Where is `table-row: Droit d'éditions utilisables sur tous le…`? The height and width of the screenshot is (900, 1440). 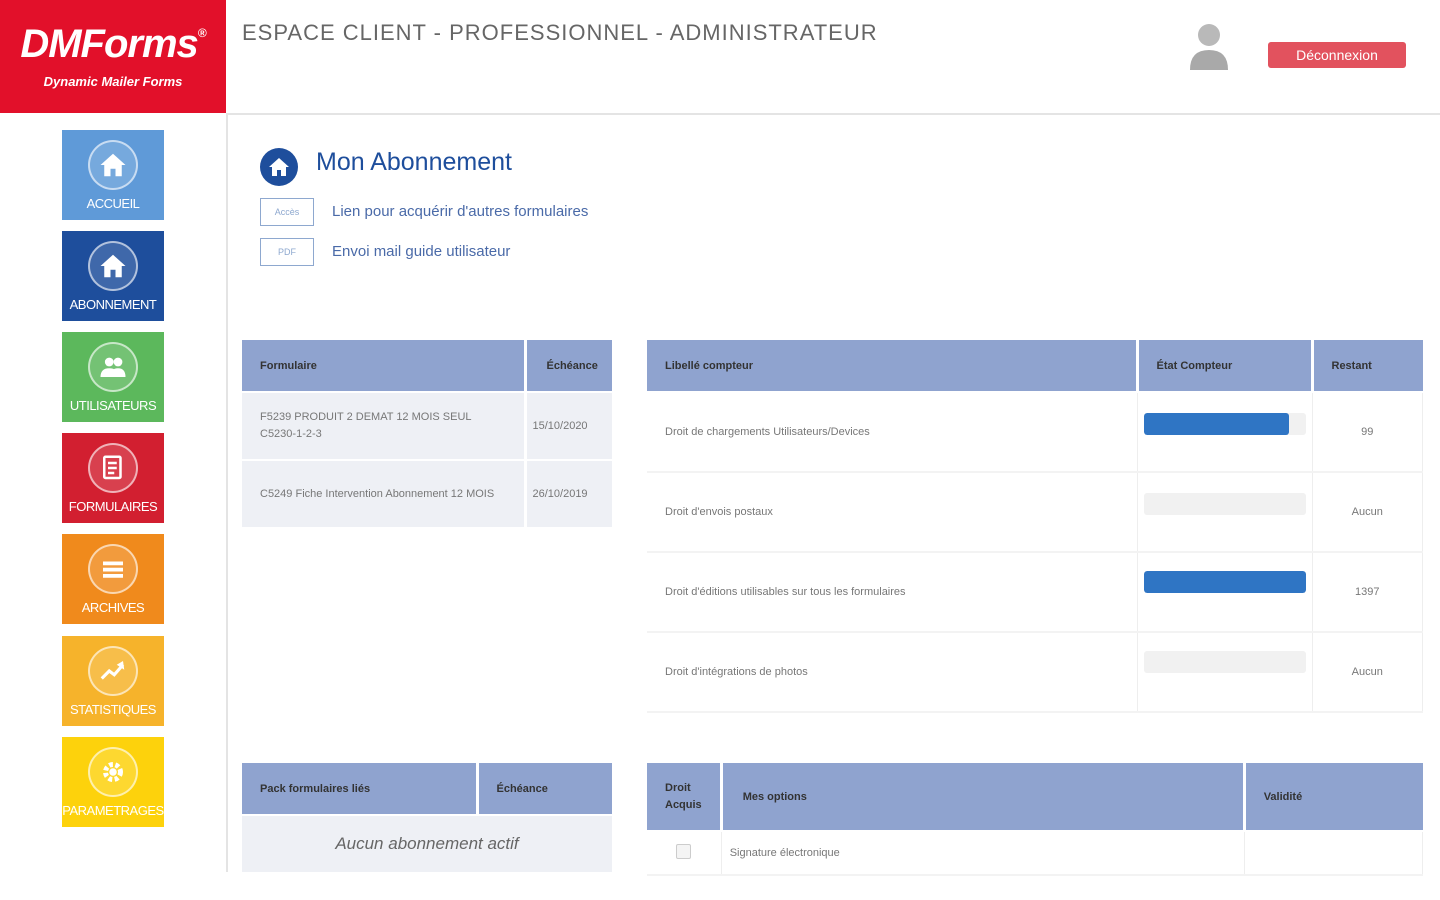 table-row: Droit d'éditions utilisables sur tous le… is located at coordinates (1035, 592).